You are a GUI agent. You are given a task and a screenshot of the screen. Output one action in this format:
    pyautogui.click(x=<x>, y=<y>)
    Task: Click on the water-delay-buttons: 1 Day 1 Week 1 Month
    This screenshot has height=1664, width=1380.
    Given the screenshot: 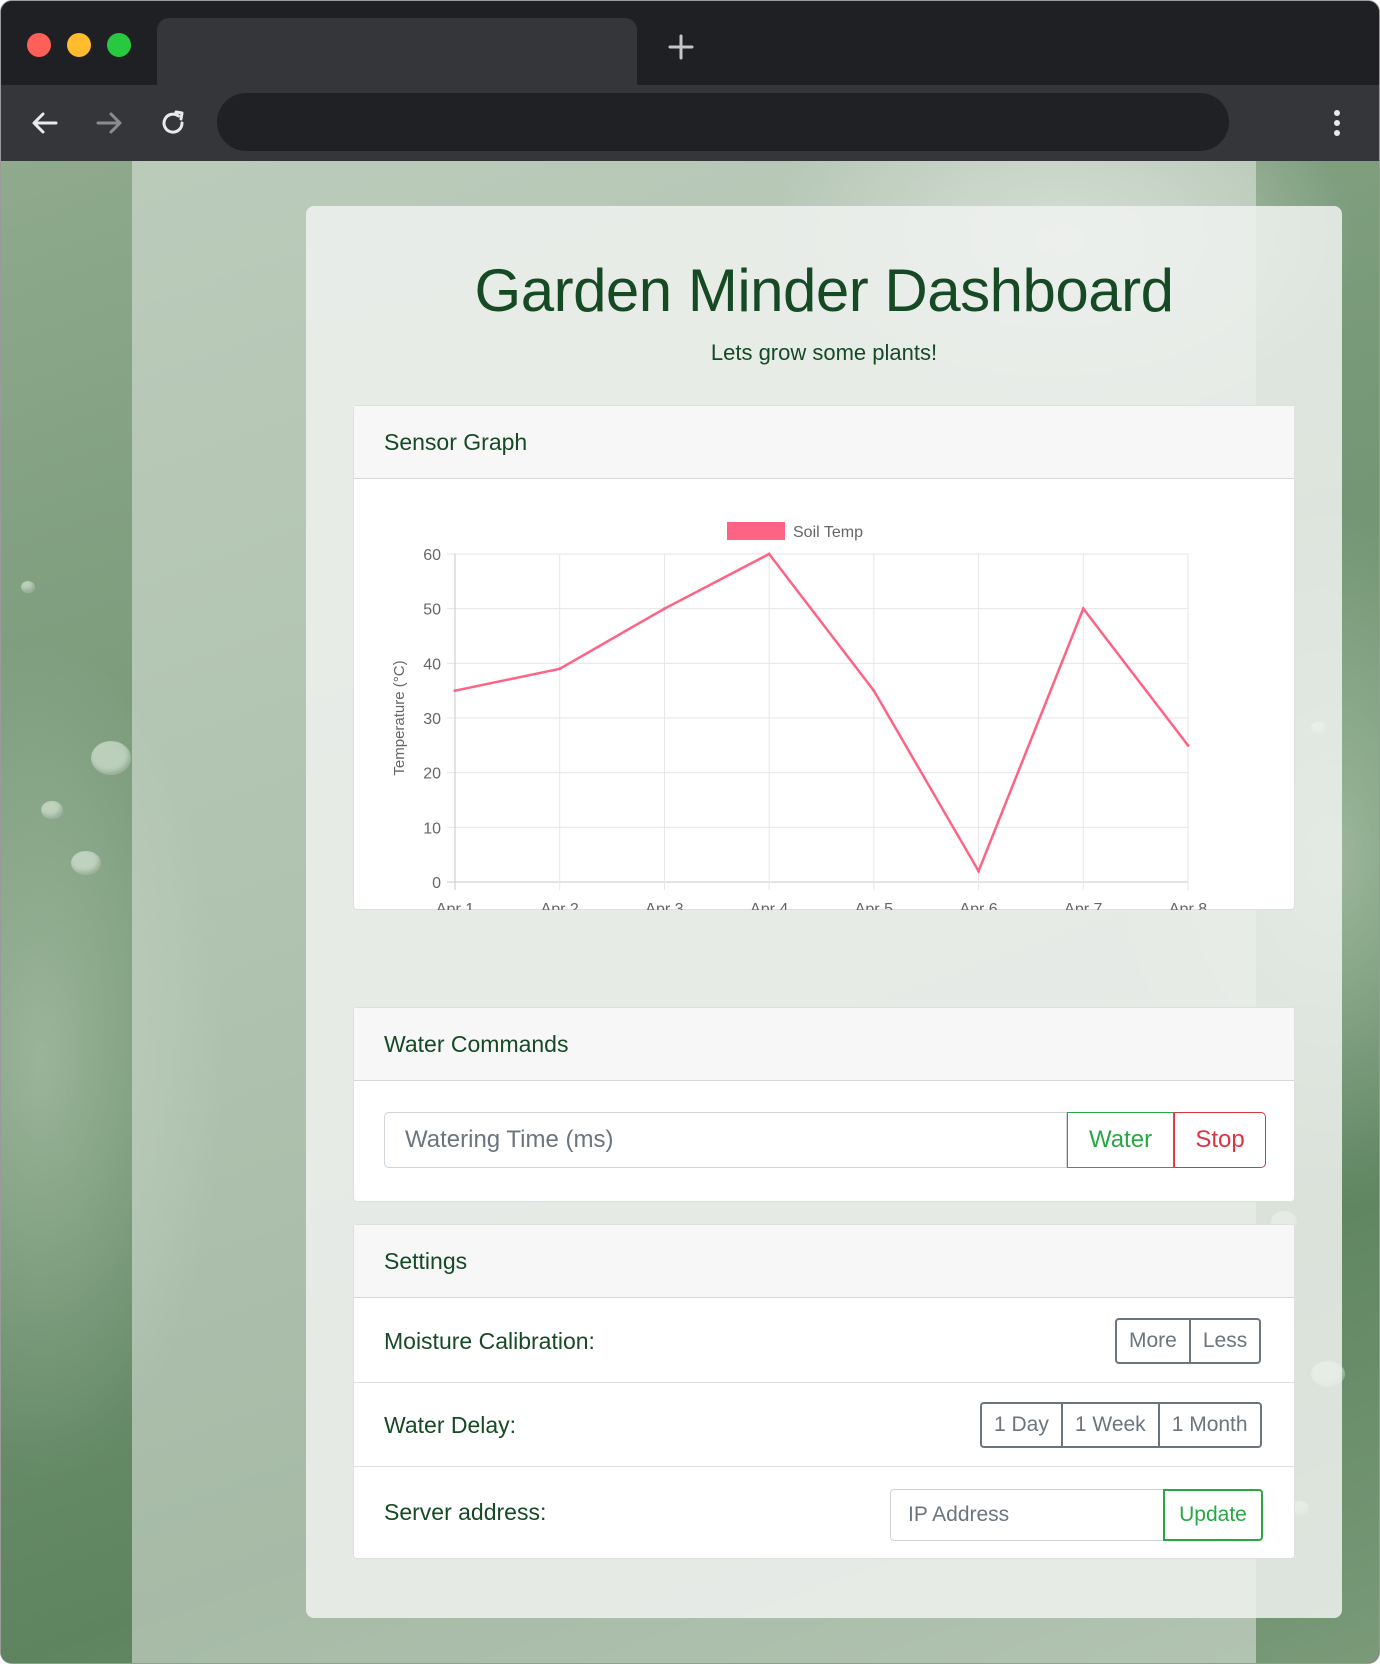 What is the action you would take?
    pyautogui.click(x=1121, y=1425)
    